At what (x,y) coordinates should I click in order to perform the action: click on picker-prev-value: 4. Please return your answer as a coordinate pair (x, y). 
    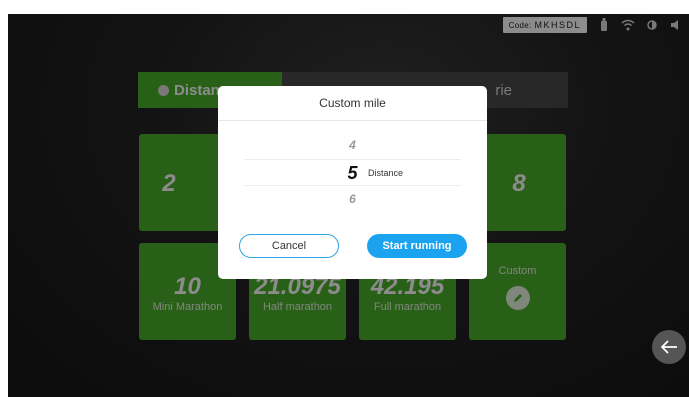
    Looking at the image, I should click on (352, 145).